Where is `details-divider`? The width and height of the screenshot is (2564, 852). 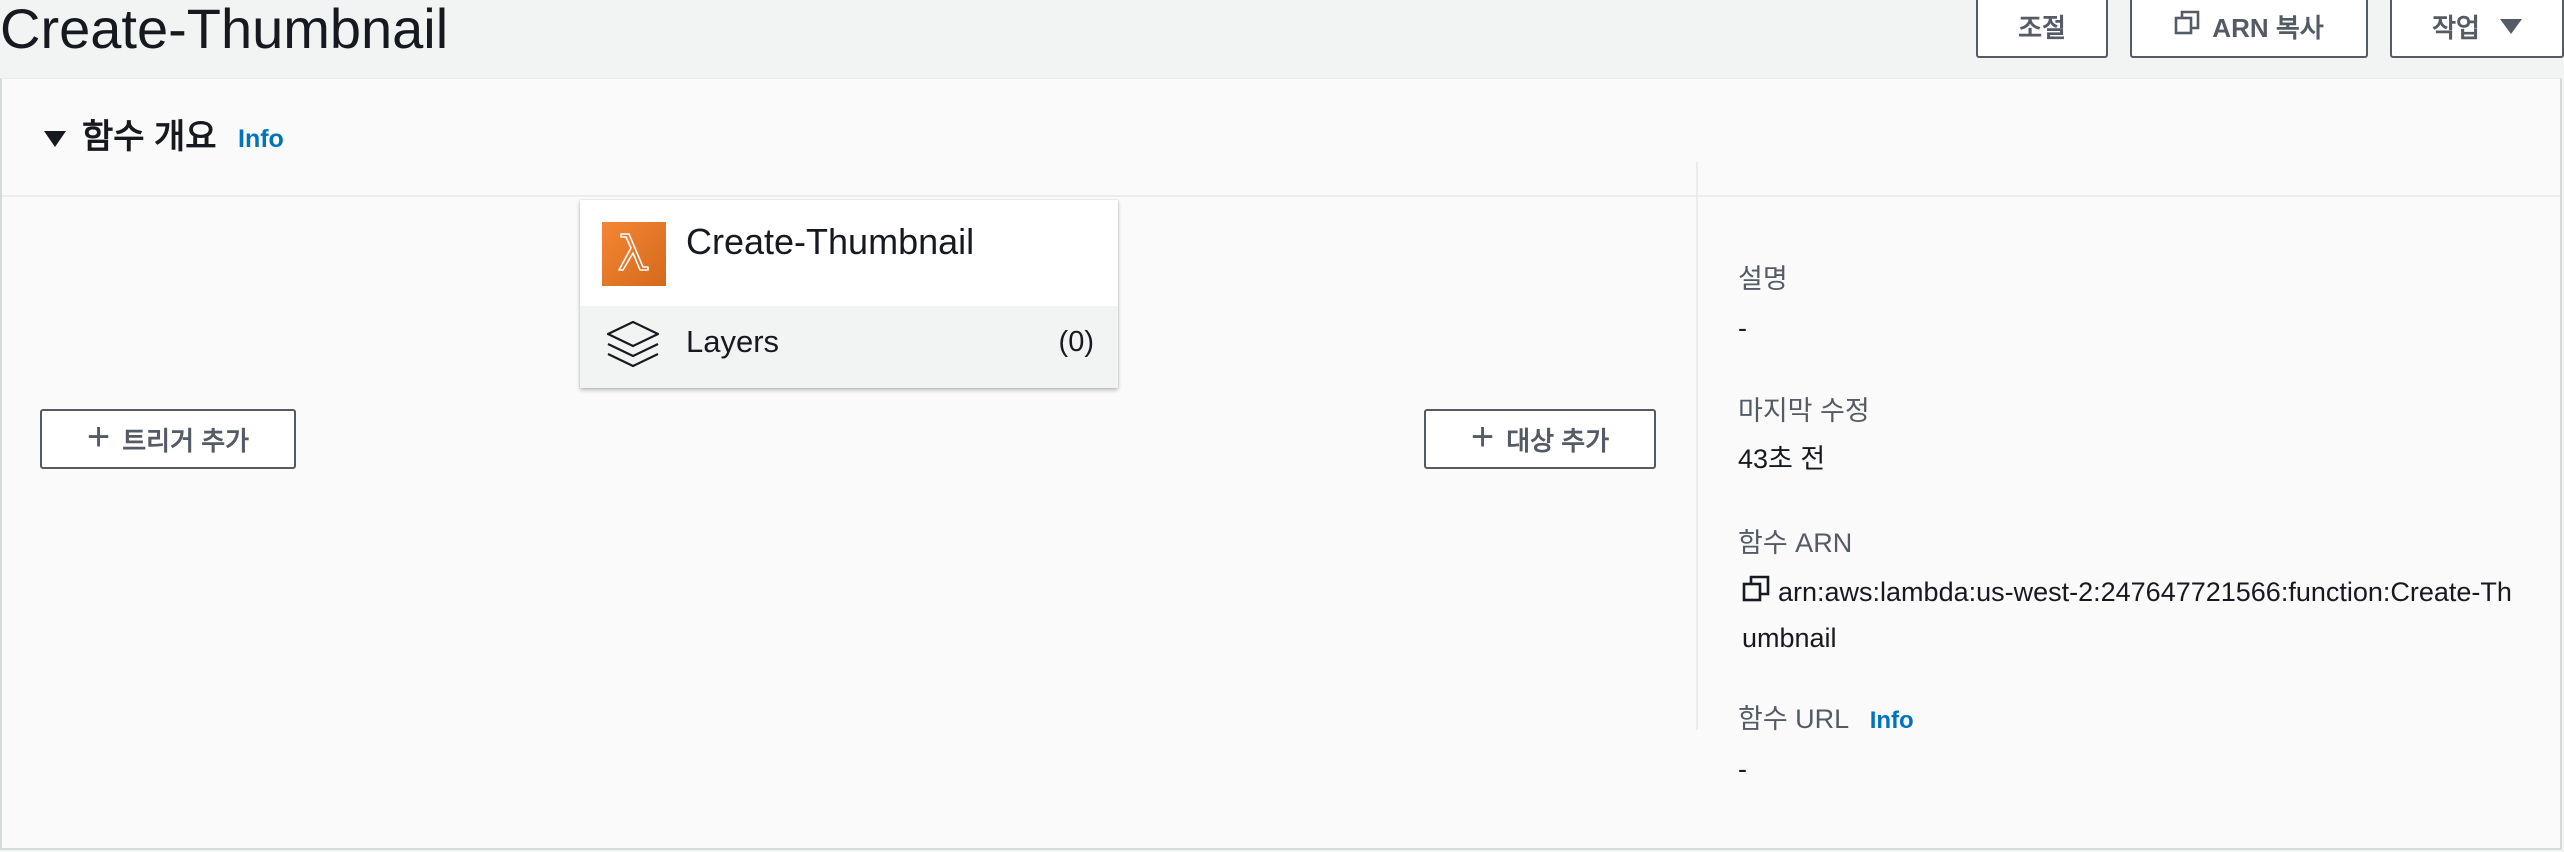 details-divider is located at coordinates (1697, 446).